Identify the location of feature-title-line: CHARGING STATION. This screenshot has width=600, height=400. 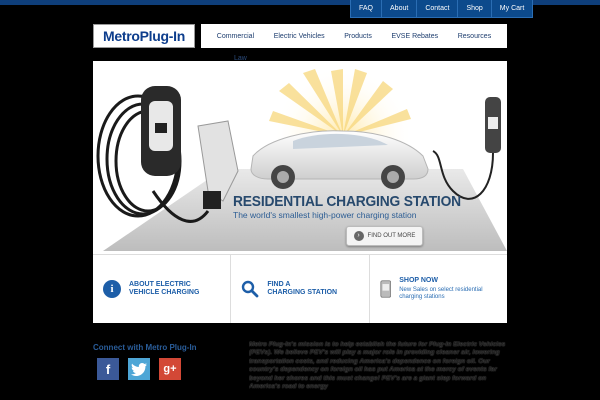
(302, 292).